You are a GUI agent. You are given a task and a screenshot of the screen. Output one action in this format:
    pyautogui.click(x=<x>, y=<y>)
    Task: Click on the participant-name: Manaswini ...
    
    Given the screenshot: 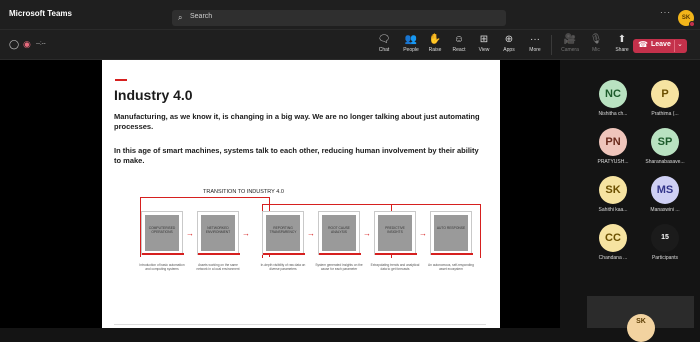 What is the action you would take?
    pyautogui.click(x=665, y=210)
    